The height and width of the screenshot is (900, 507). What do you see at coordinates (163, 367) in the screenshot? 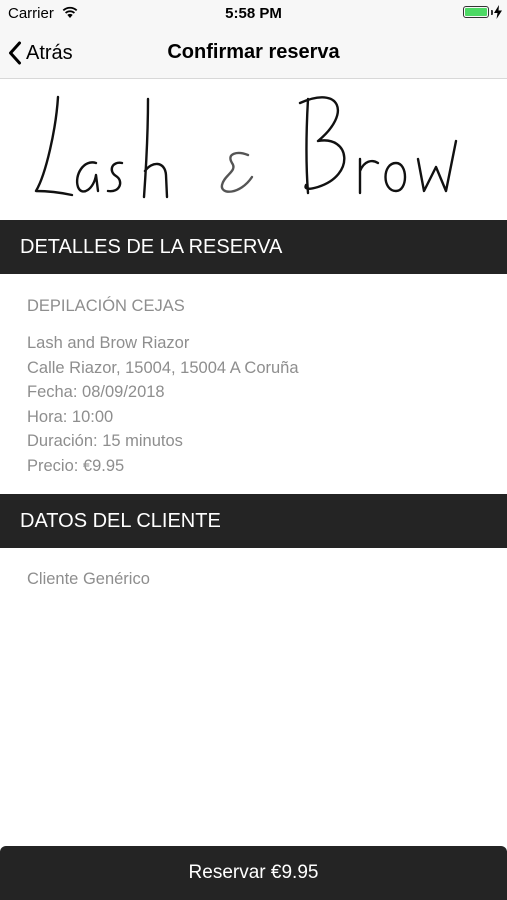
I see `salon-address: Calle Riazor, 15004, 15004 A Coruña` at bounding box center [163, 367].